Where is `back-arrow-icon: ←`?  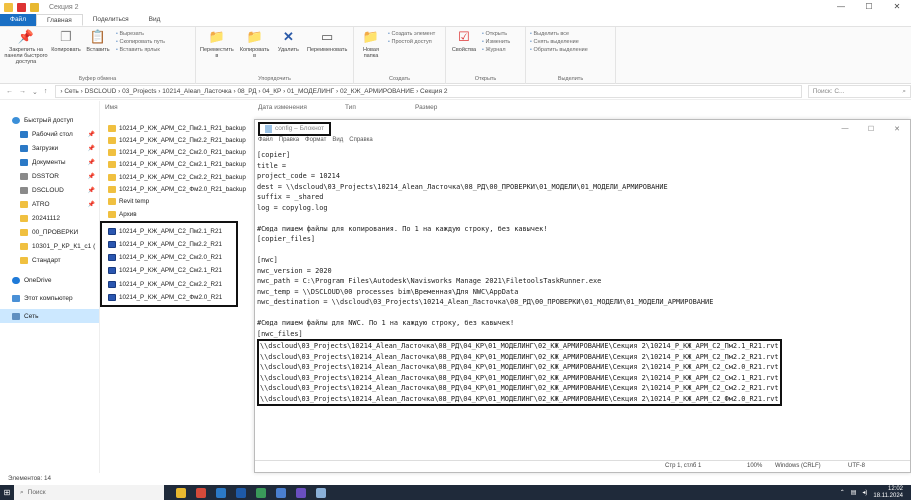 back-arrow-icon: ← is located at coordinates (9, 92).